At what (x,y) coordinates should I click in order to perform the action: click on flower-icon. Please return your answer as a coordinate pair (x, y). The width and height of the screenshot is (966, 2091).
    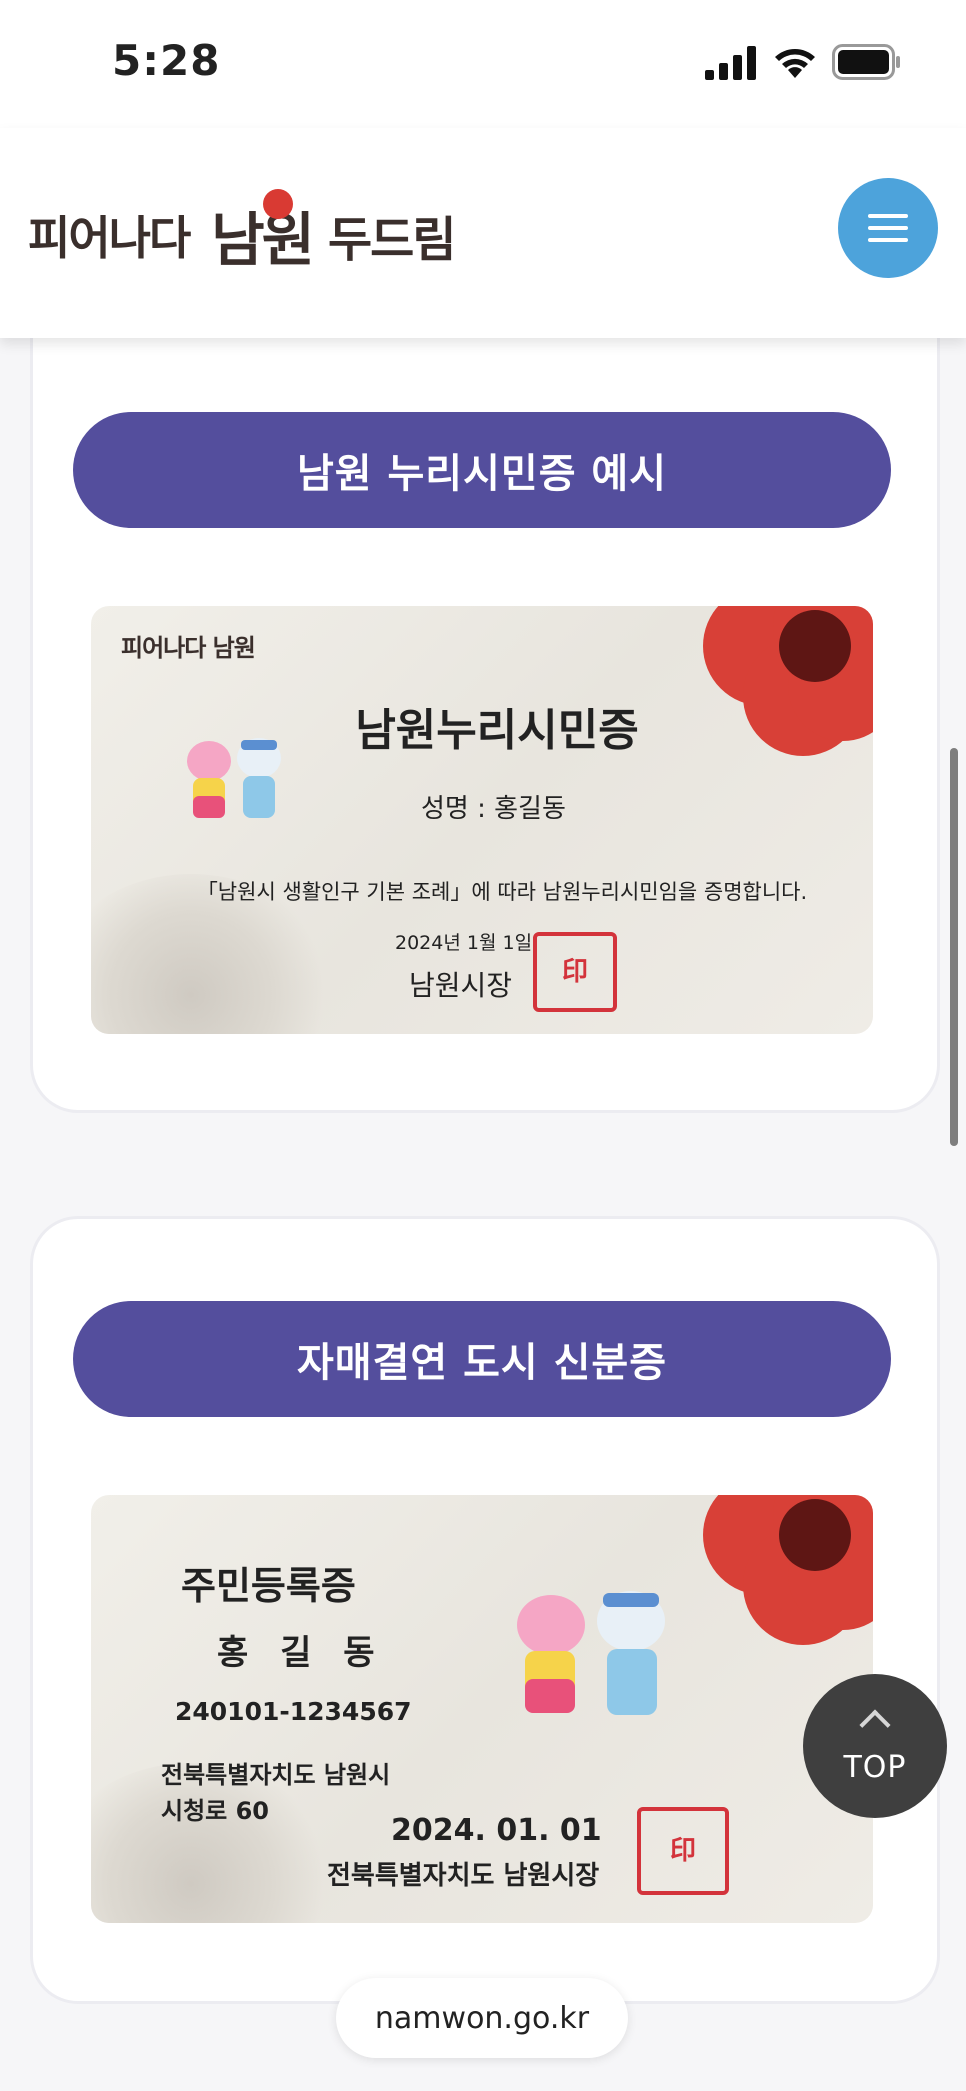
    Looking at the image, I should click on (788, 1570).